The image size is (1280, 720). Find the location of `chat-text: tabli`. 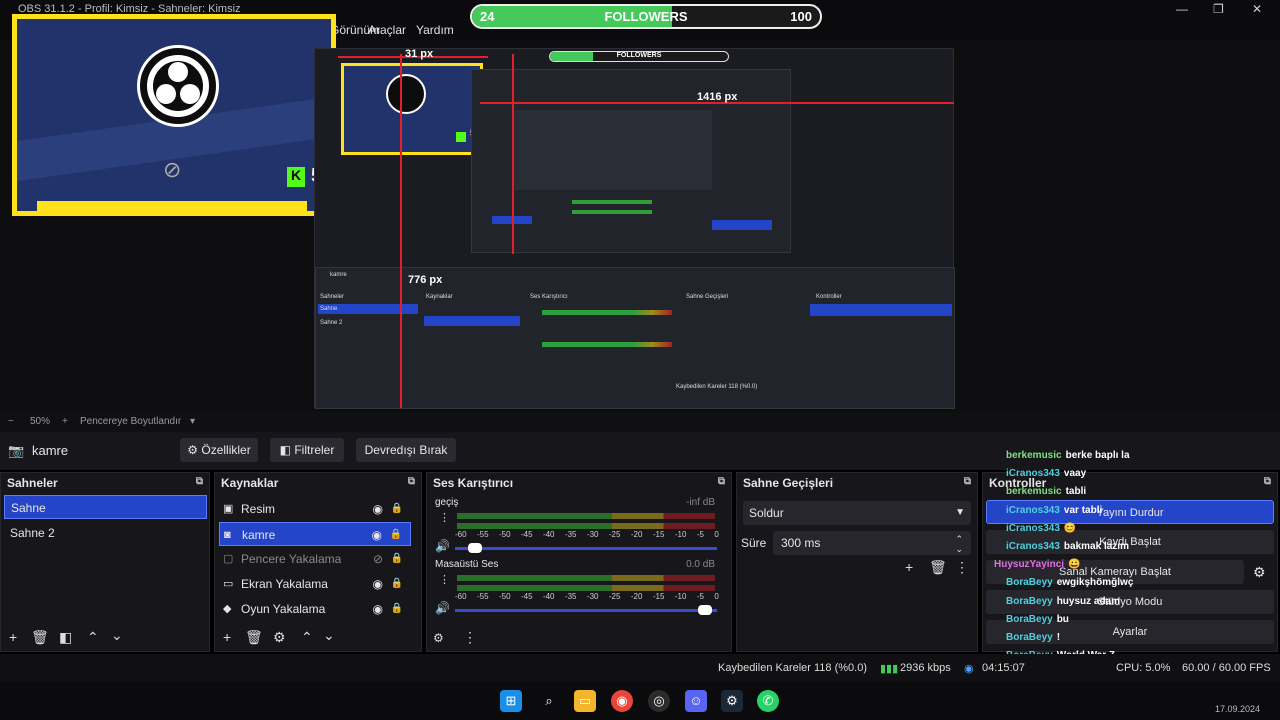

chat-text: tabli is located at coordinates (1076, 492).